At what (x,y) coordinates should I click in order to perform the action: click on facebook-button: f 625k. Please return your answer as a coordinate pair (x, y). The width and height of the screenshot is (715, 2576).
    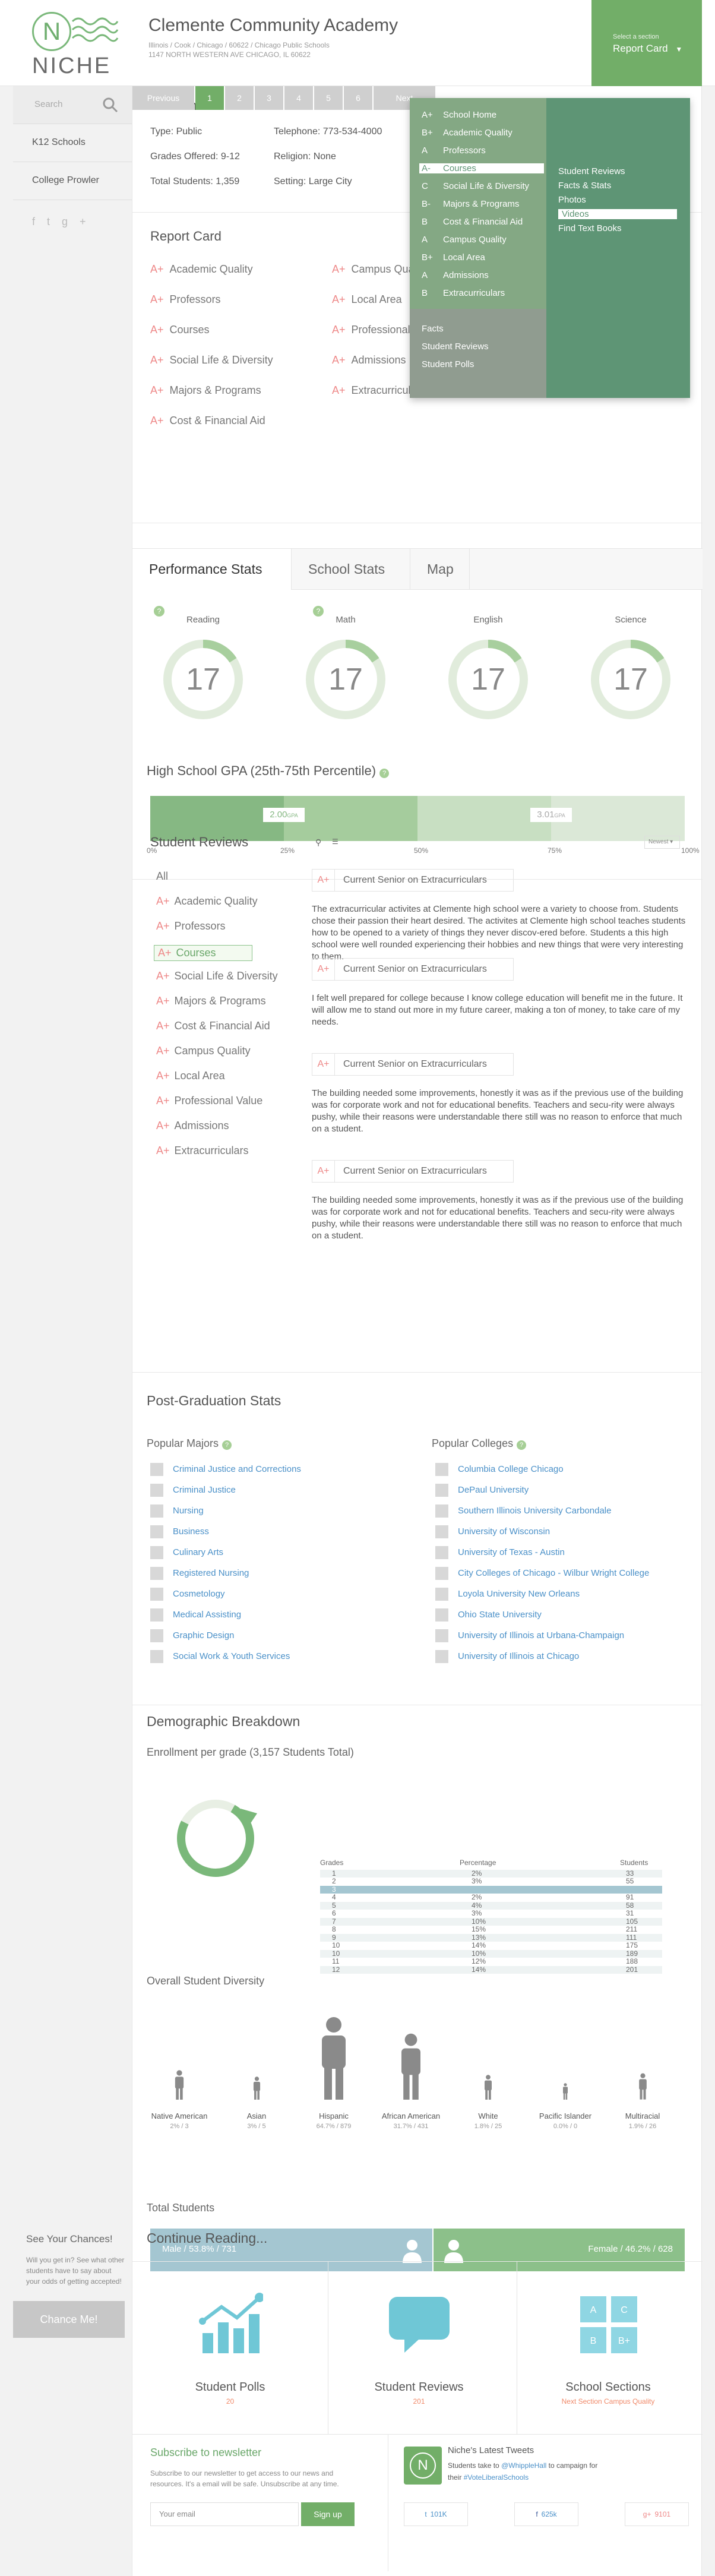
    Looking at the image, I should click on (546, 2514).